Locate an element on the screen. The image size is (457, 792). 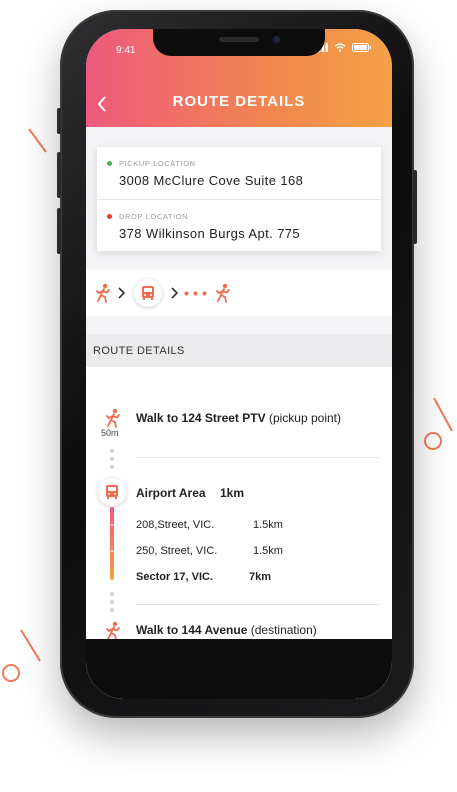
decor-circle-right is located at coordinates (433, 441).